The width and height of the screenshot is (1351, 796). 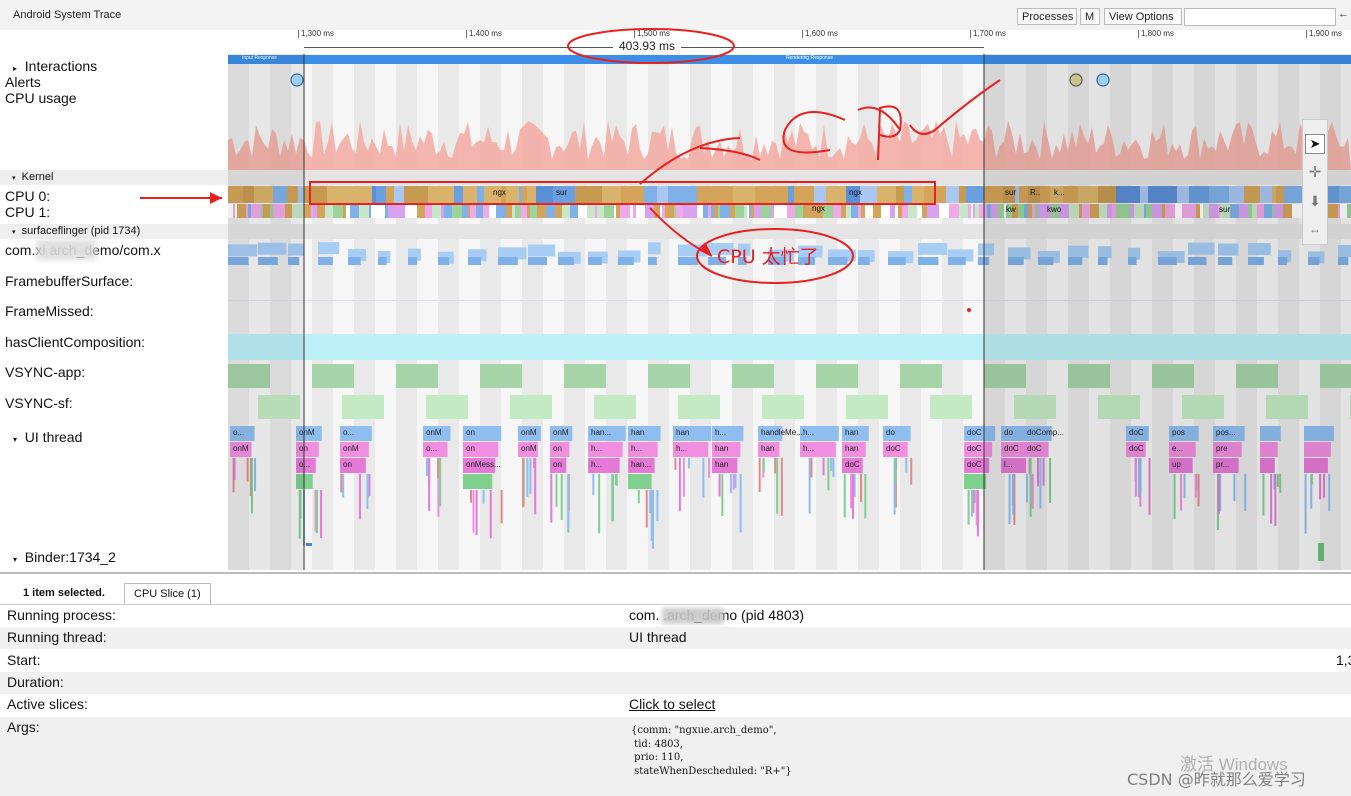 I want to click on detail-row: Running thread: UI thread, so click(x=675, y=638).